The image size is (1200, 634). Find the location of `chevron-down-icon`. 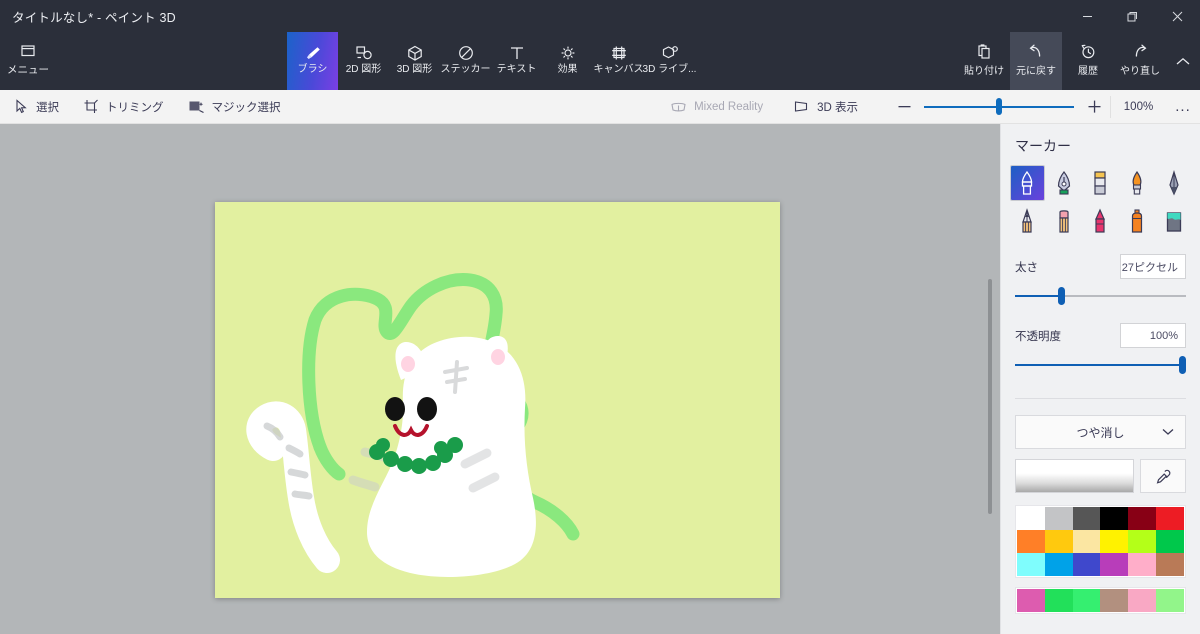

chevron-down-icon is located at coordinates (1168, 432).